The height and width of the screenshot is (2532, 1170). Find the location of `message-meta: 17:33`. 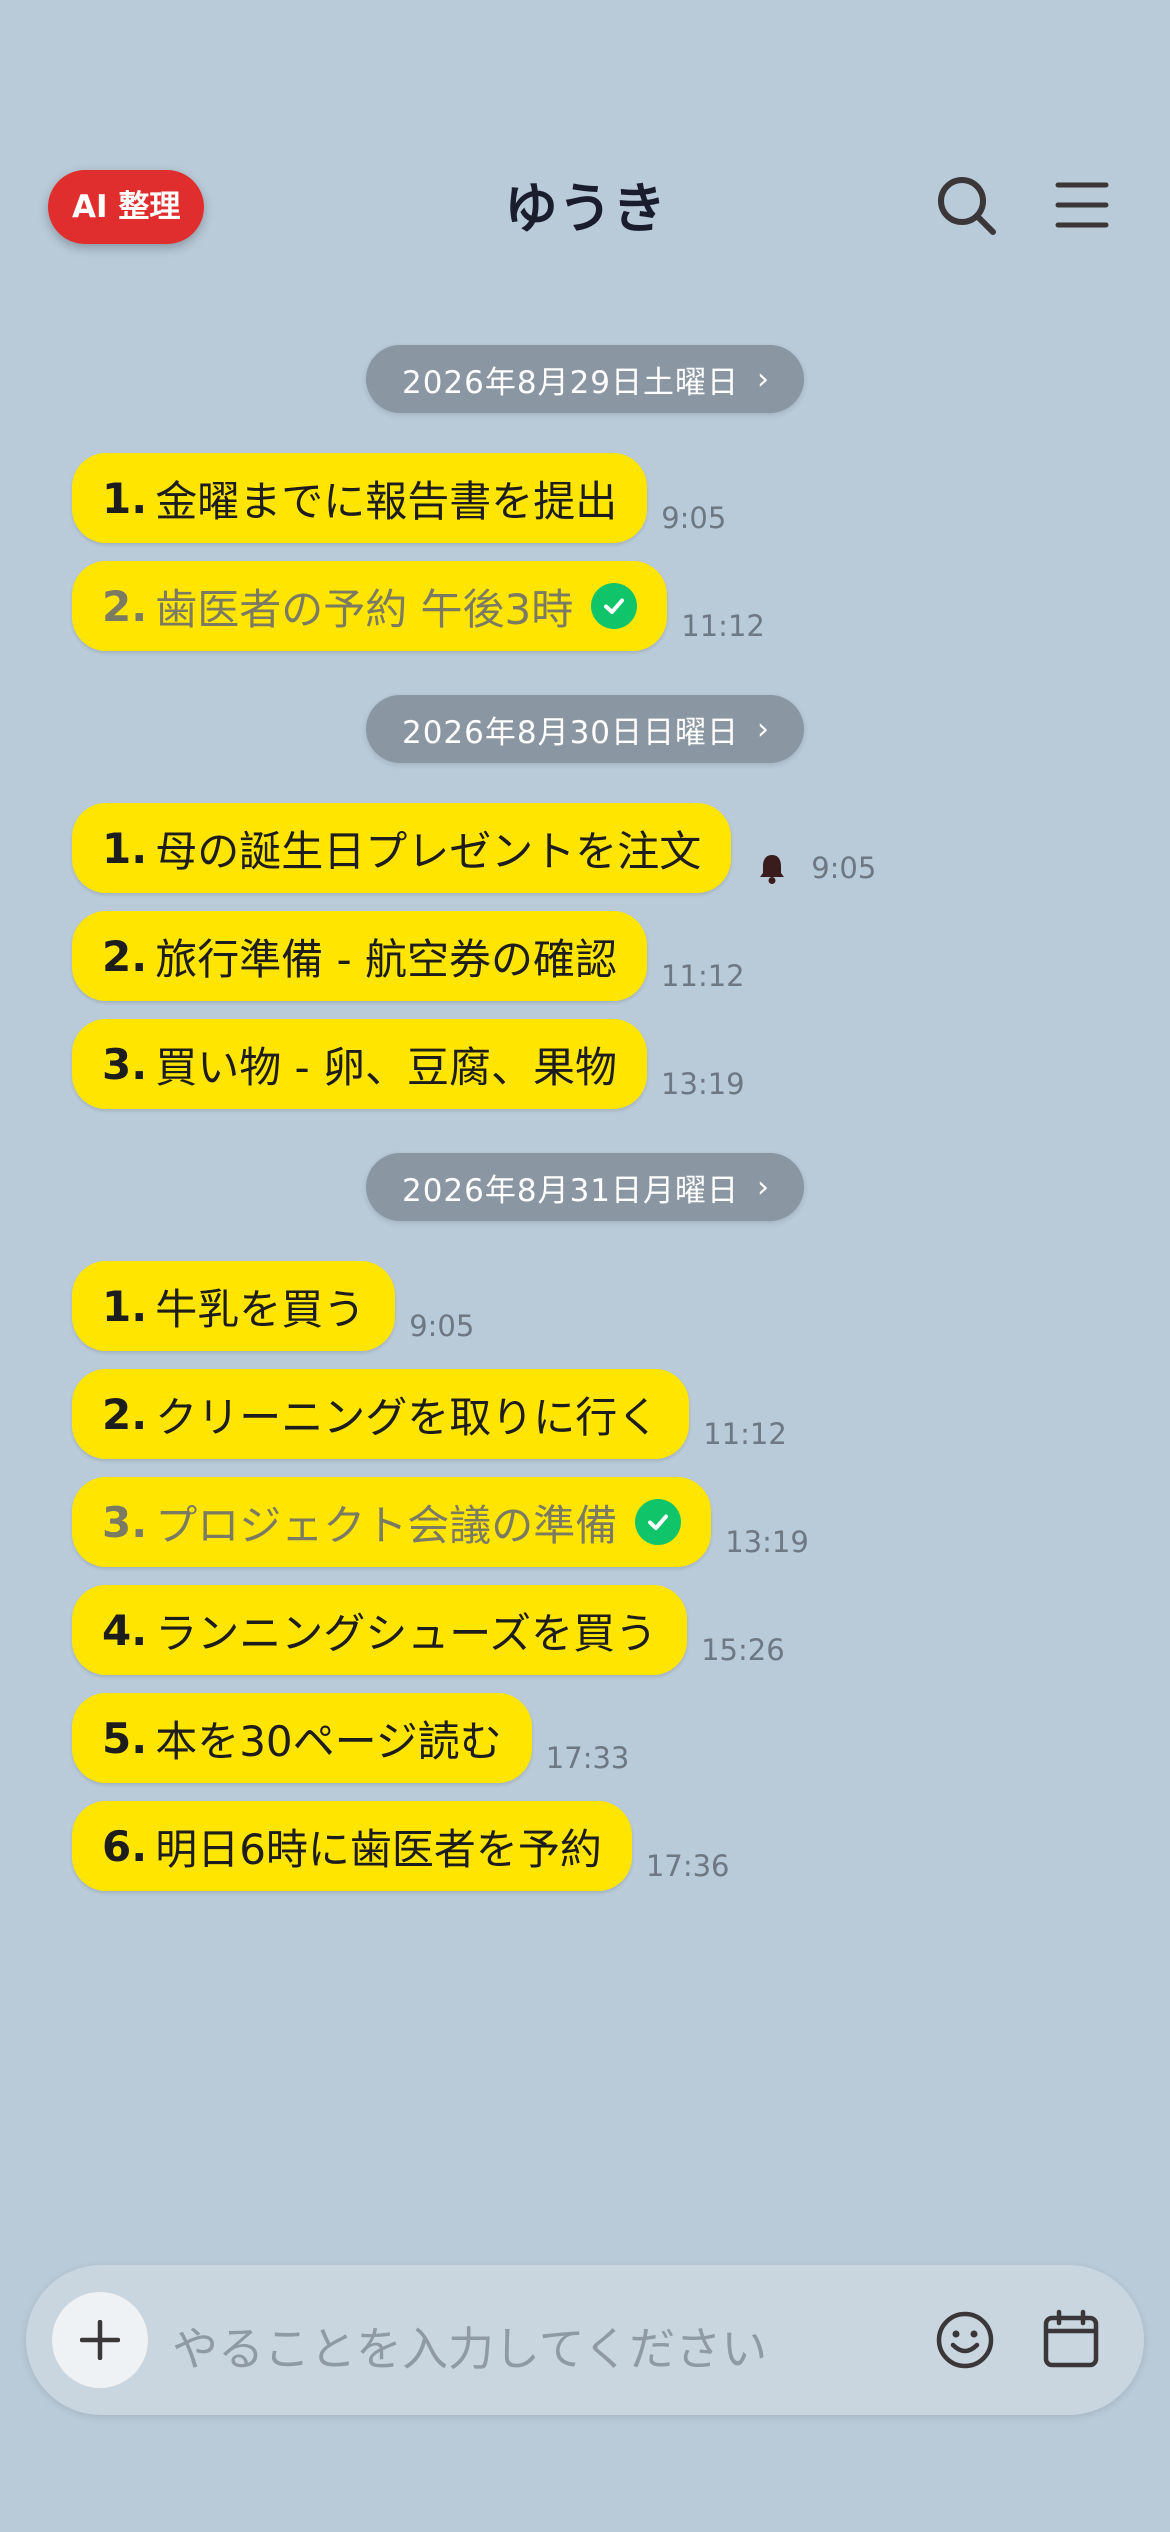

message-meta: 17:33 is located at coordinates (588, 1758).